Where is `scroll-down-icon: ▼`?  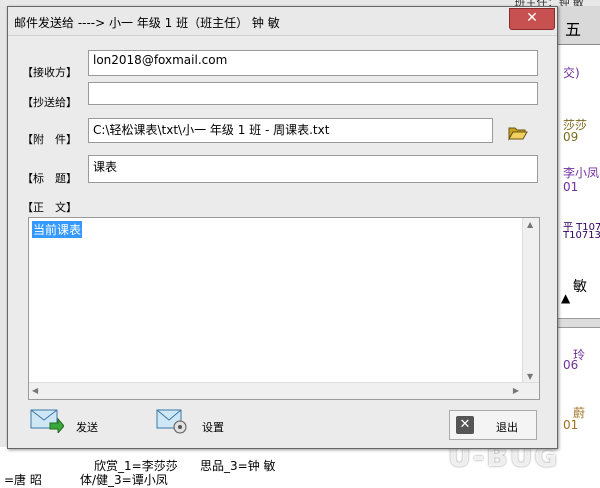 scroll-down-icon: ▼ is located at coordinates (530, 376).